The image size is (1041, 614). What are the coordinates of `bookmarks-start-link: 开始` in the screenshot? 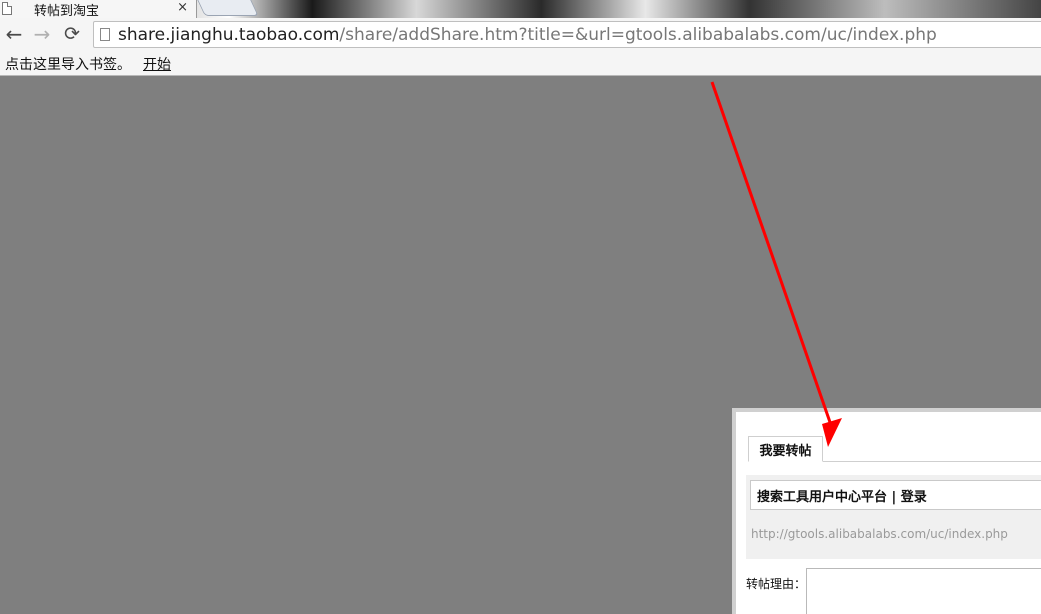 It's located at (157, 64).